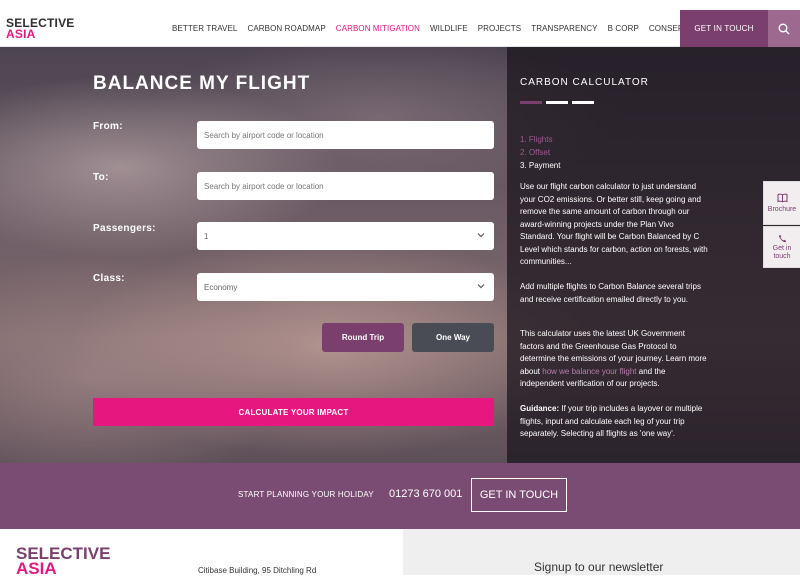 Image resolution: width=800 pixels, height=578 pixels. Describe the element at coordinates (221, 287) in the screenshot. I see `class-value: Economy` at that location.